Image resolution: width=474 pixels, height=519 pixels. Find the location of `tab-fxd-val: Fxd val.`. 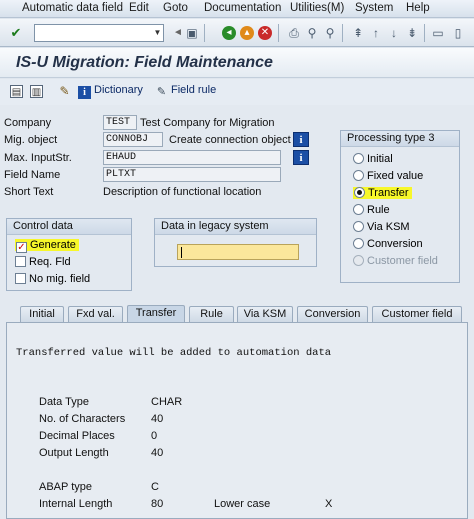

tab-fxd-val: Fxd val. is located at coordinates (95, 314).